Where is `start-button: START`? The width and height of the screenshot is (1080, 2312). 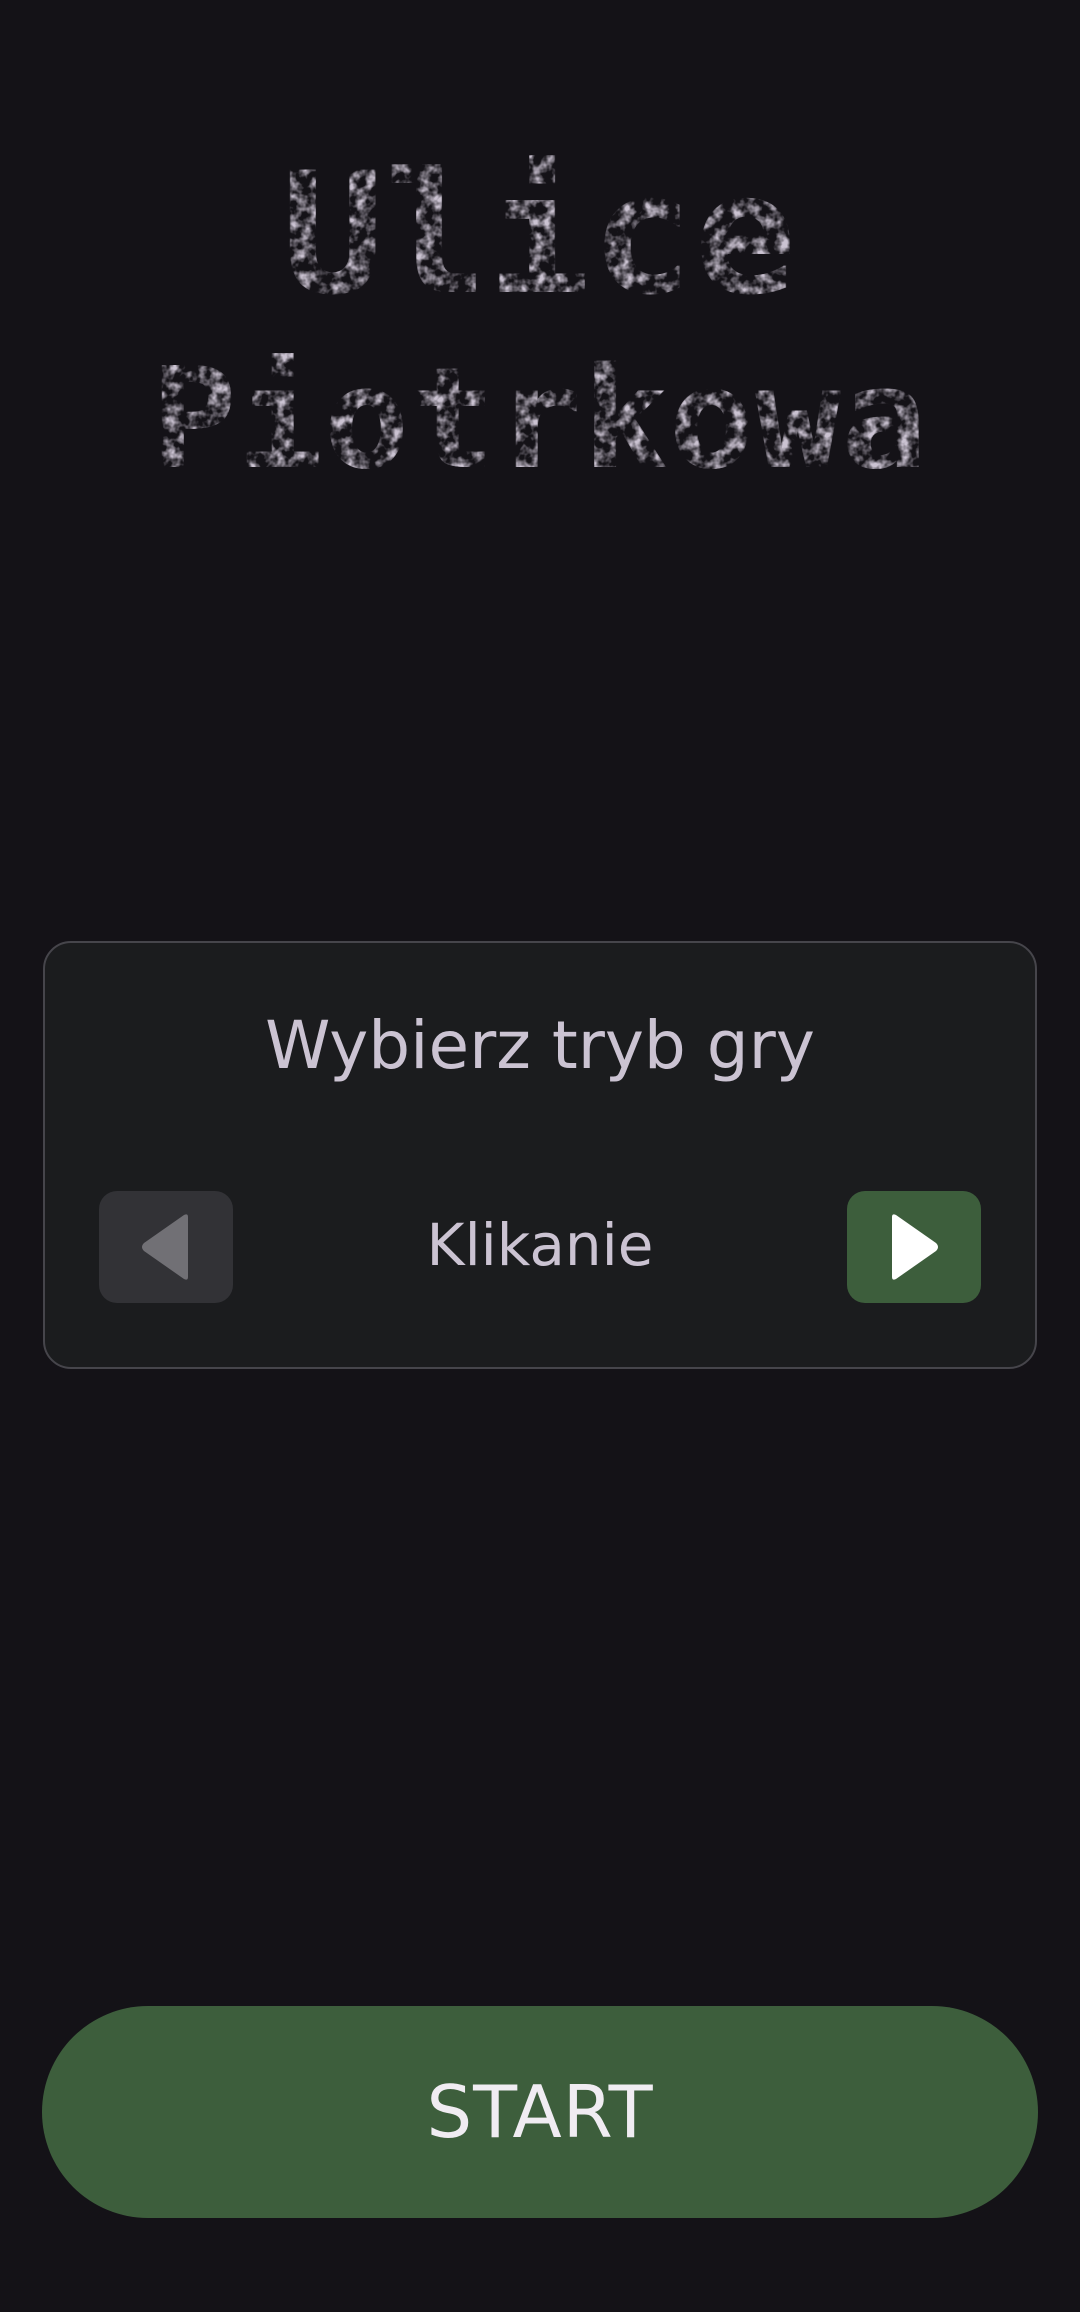
start-button: START is located at coordinates (540, 2112).